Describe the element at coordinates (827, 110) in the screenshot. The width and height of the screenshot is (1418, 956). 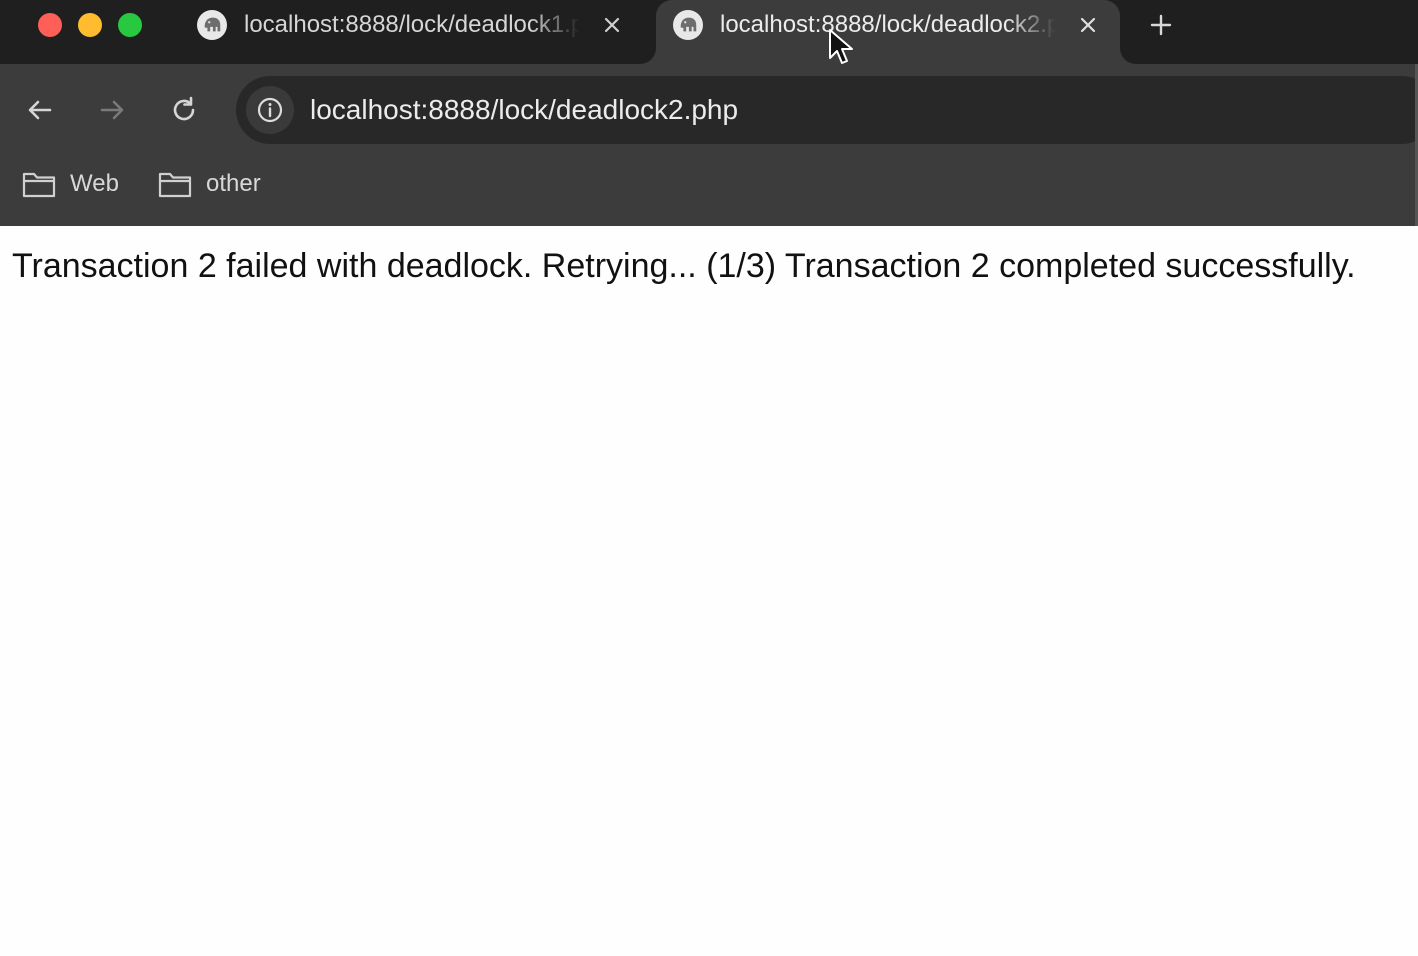
I see `address-bar: localhost:8888/lock/deadlock2.php` at that location.